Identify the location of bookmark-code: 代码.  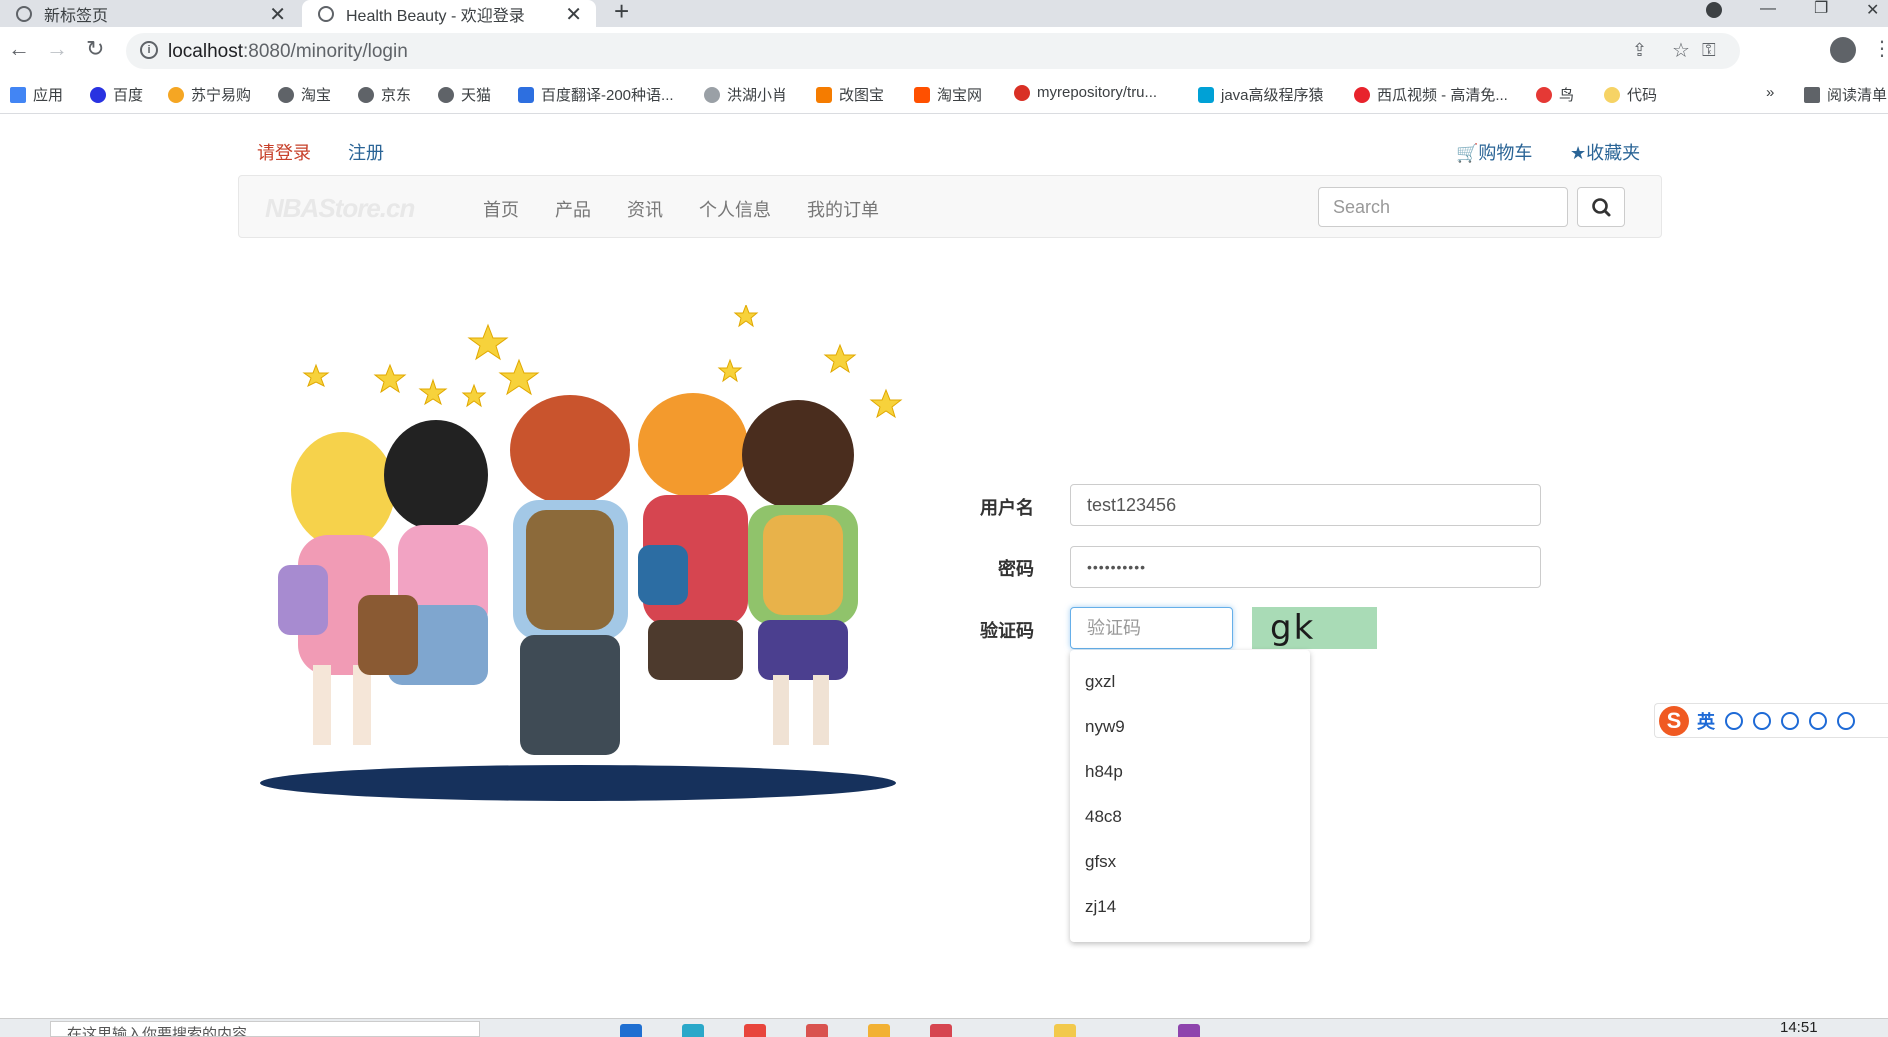
(1630, 94).